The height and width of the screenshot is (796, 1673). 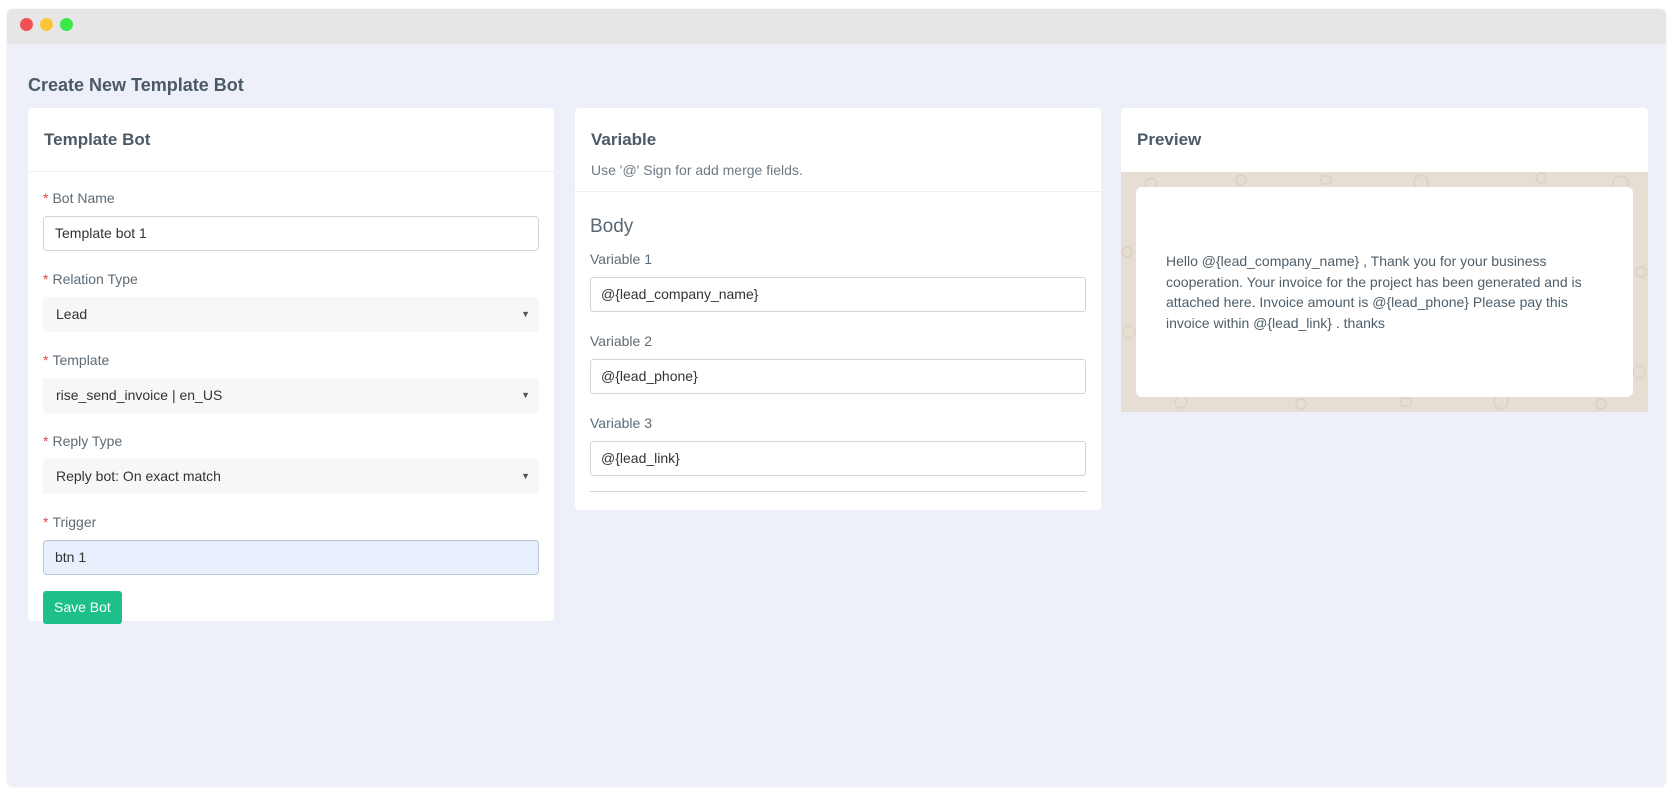 What do you see at coordinates (291, 557) in the screenshot?
I see `trigger-input: btn 1` at bounding box center [291, 557].